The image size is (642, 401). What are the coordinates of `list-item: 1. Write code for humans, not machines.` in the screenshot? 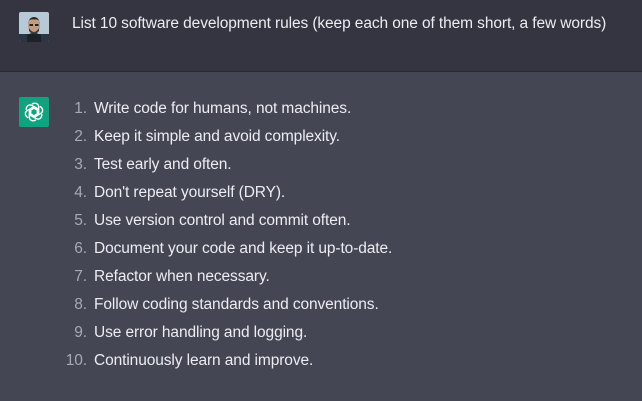 It's located at (224, 113).